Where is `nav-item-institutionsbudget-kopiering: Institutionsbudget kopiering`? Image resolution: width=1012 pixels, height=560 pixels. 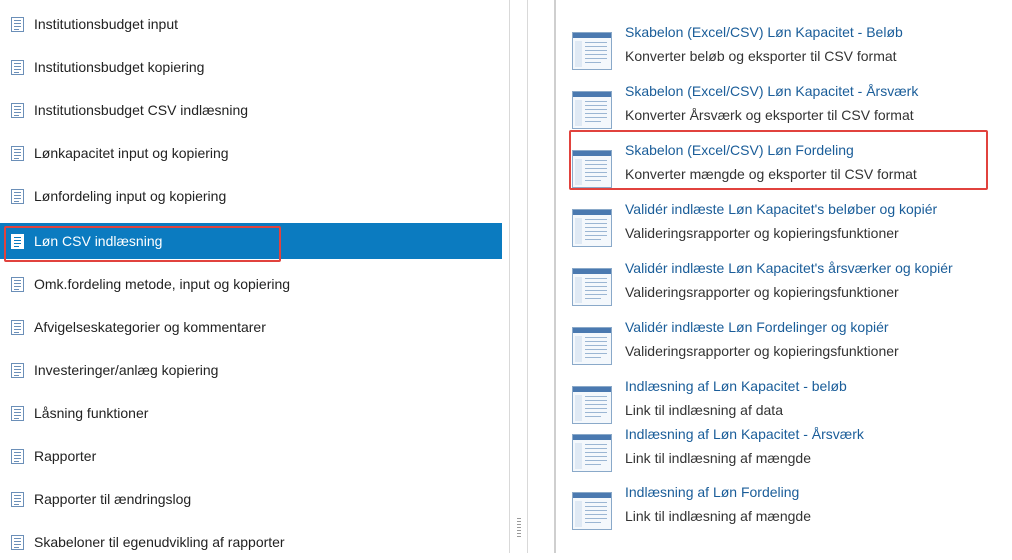 nav-item-institutionsbudget-kopiering: Institutionsbudget kopiering is located at coordinates (251, 67).